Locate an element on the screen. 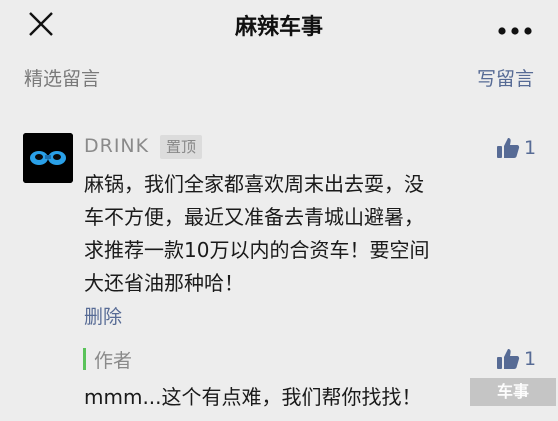 This screenshot has height=421, width=558. avatar-image is located at coordinates (48, 158).